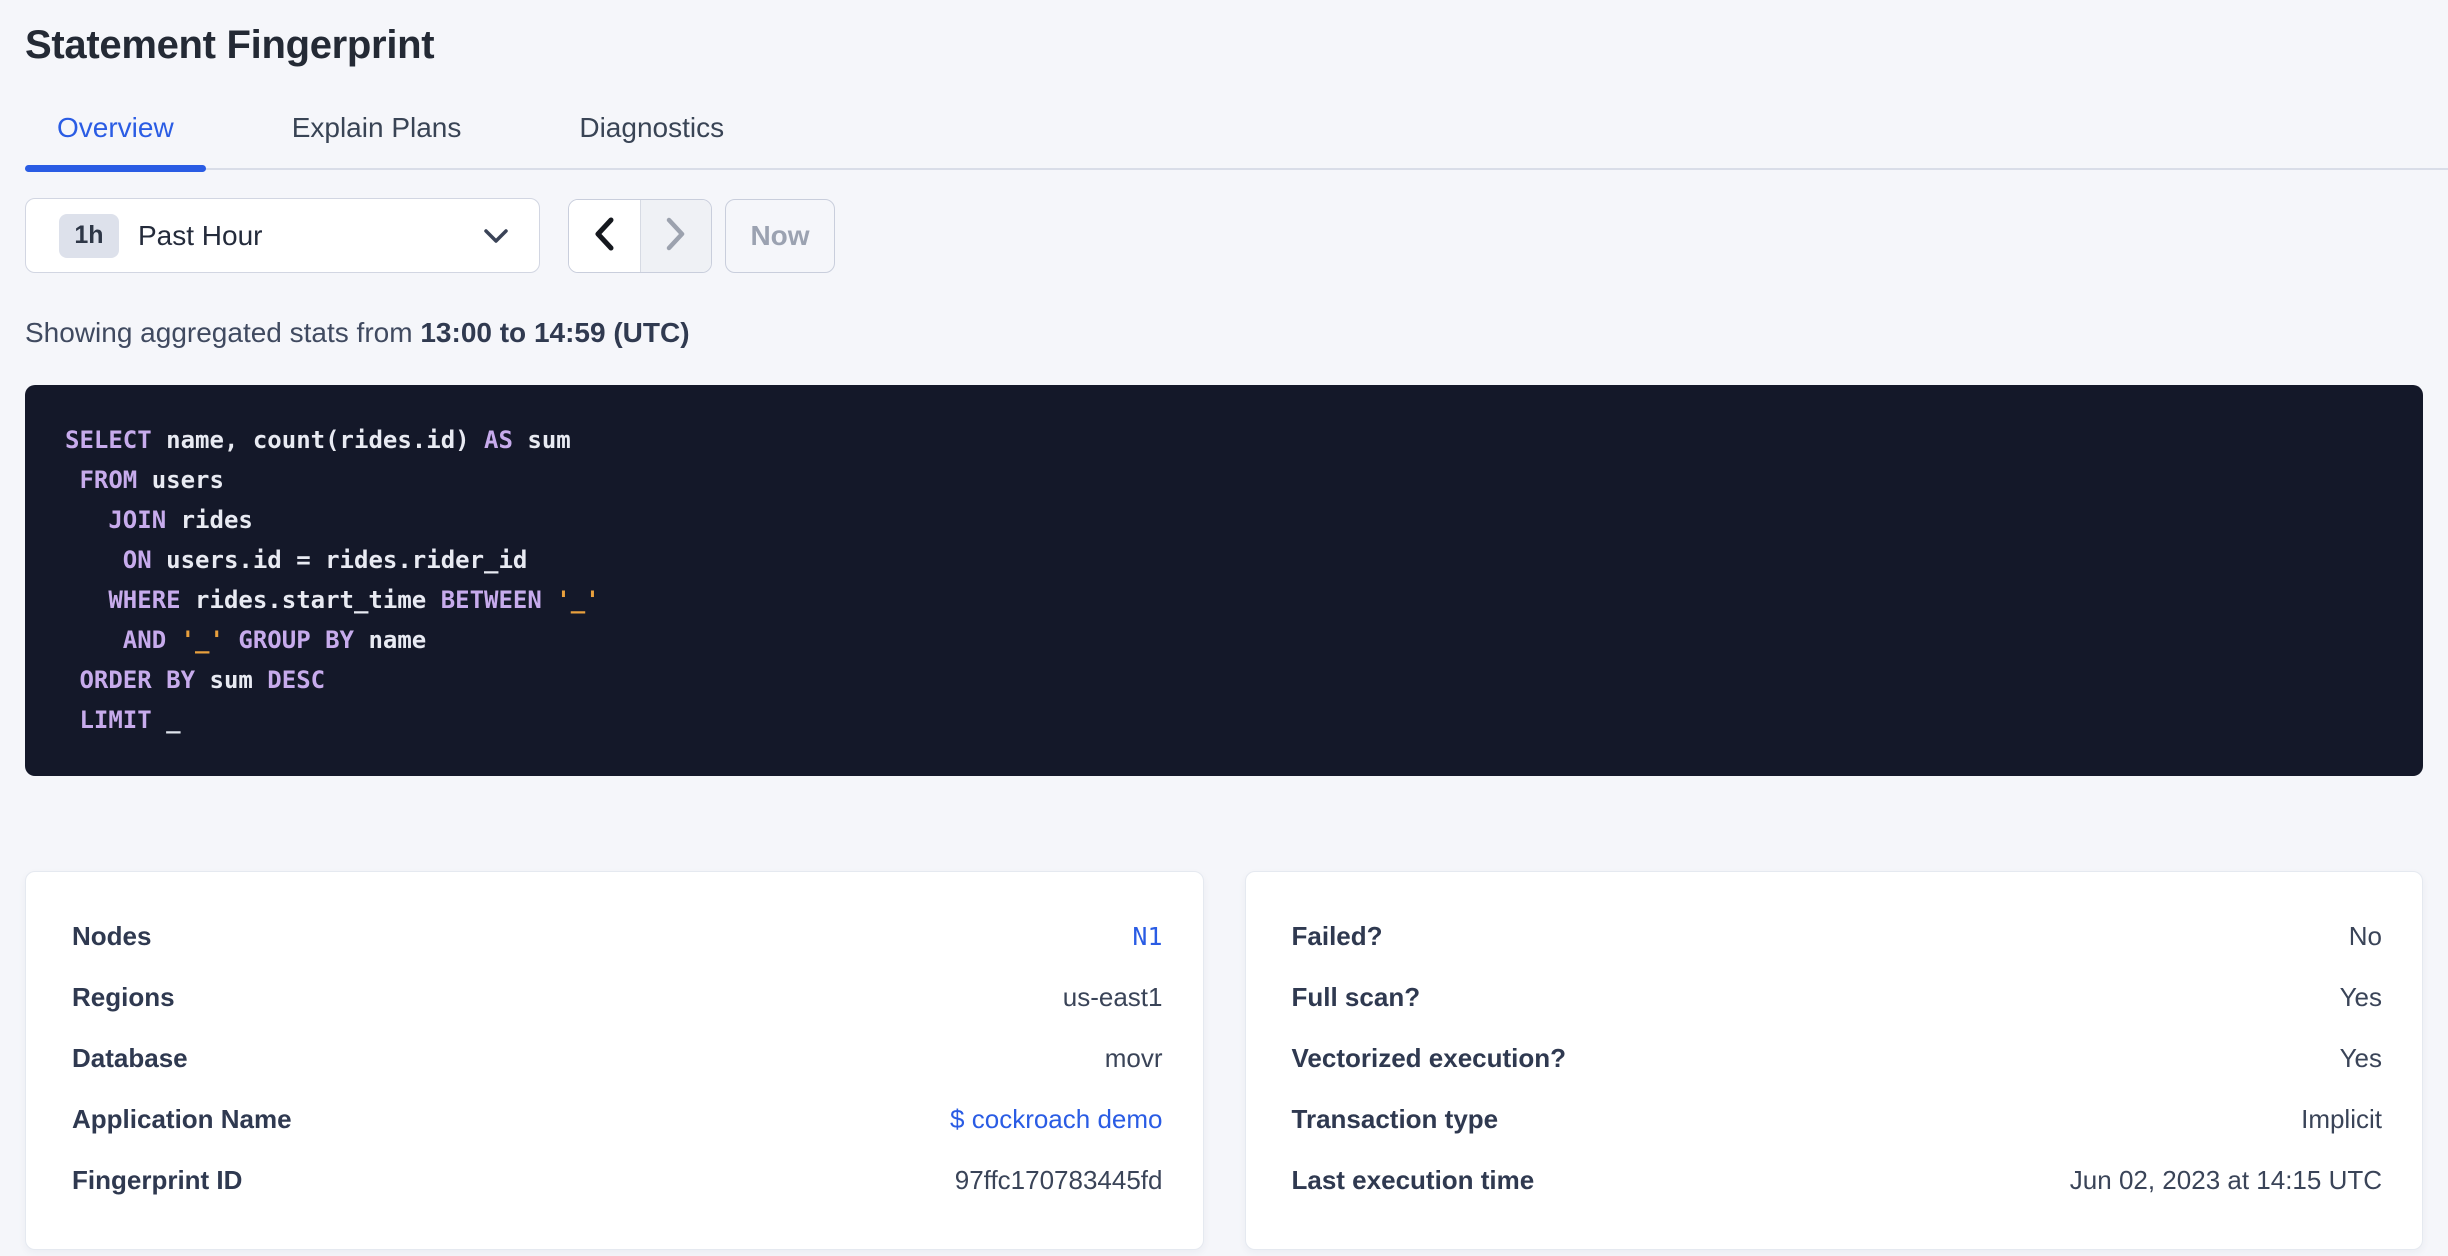 This screenshot has height=1256, width=2448. Describe the element at coordinates (1056, 1119) in the screenshot. I see `app-name-link: $ cockroach demo` at that location.